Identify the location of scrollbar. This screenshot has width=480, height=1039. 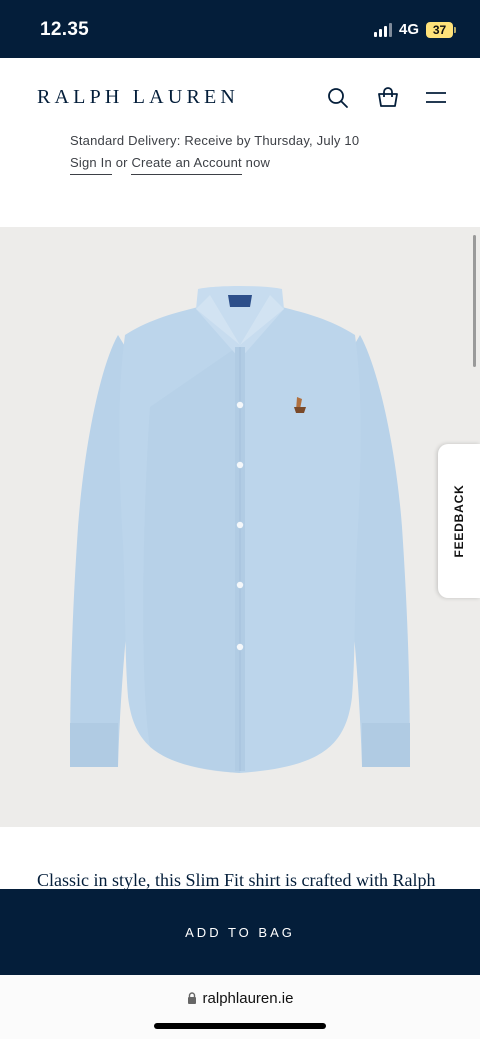
(474, 301).